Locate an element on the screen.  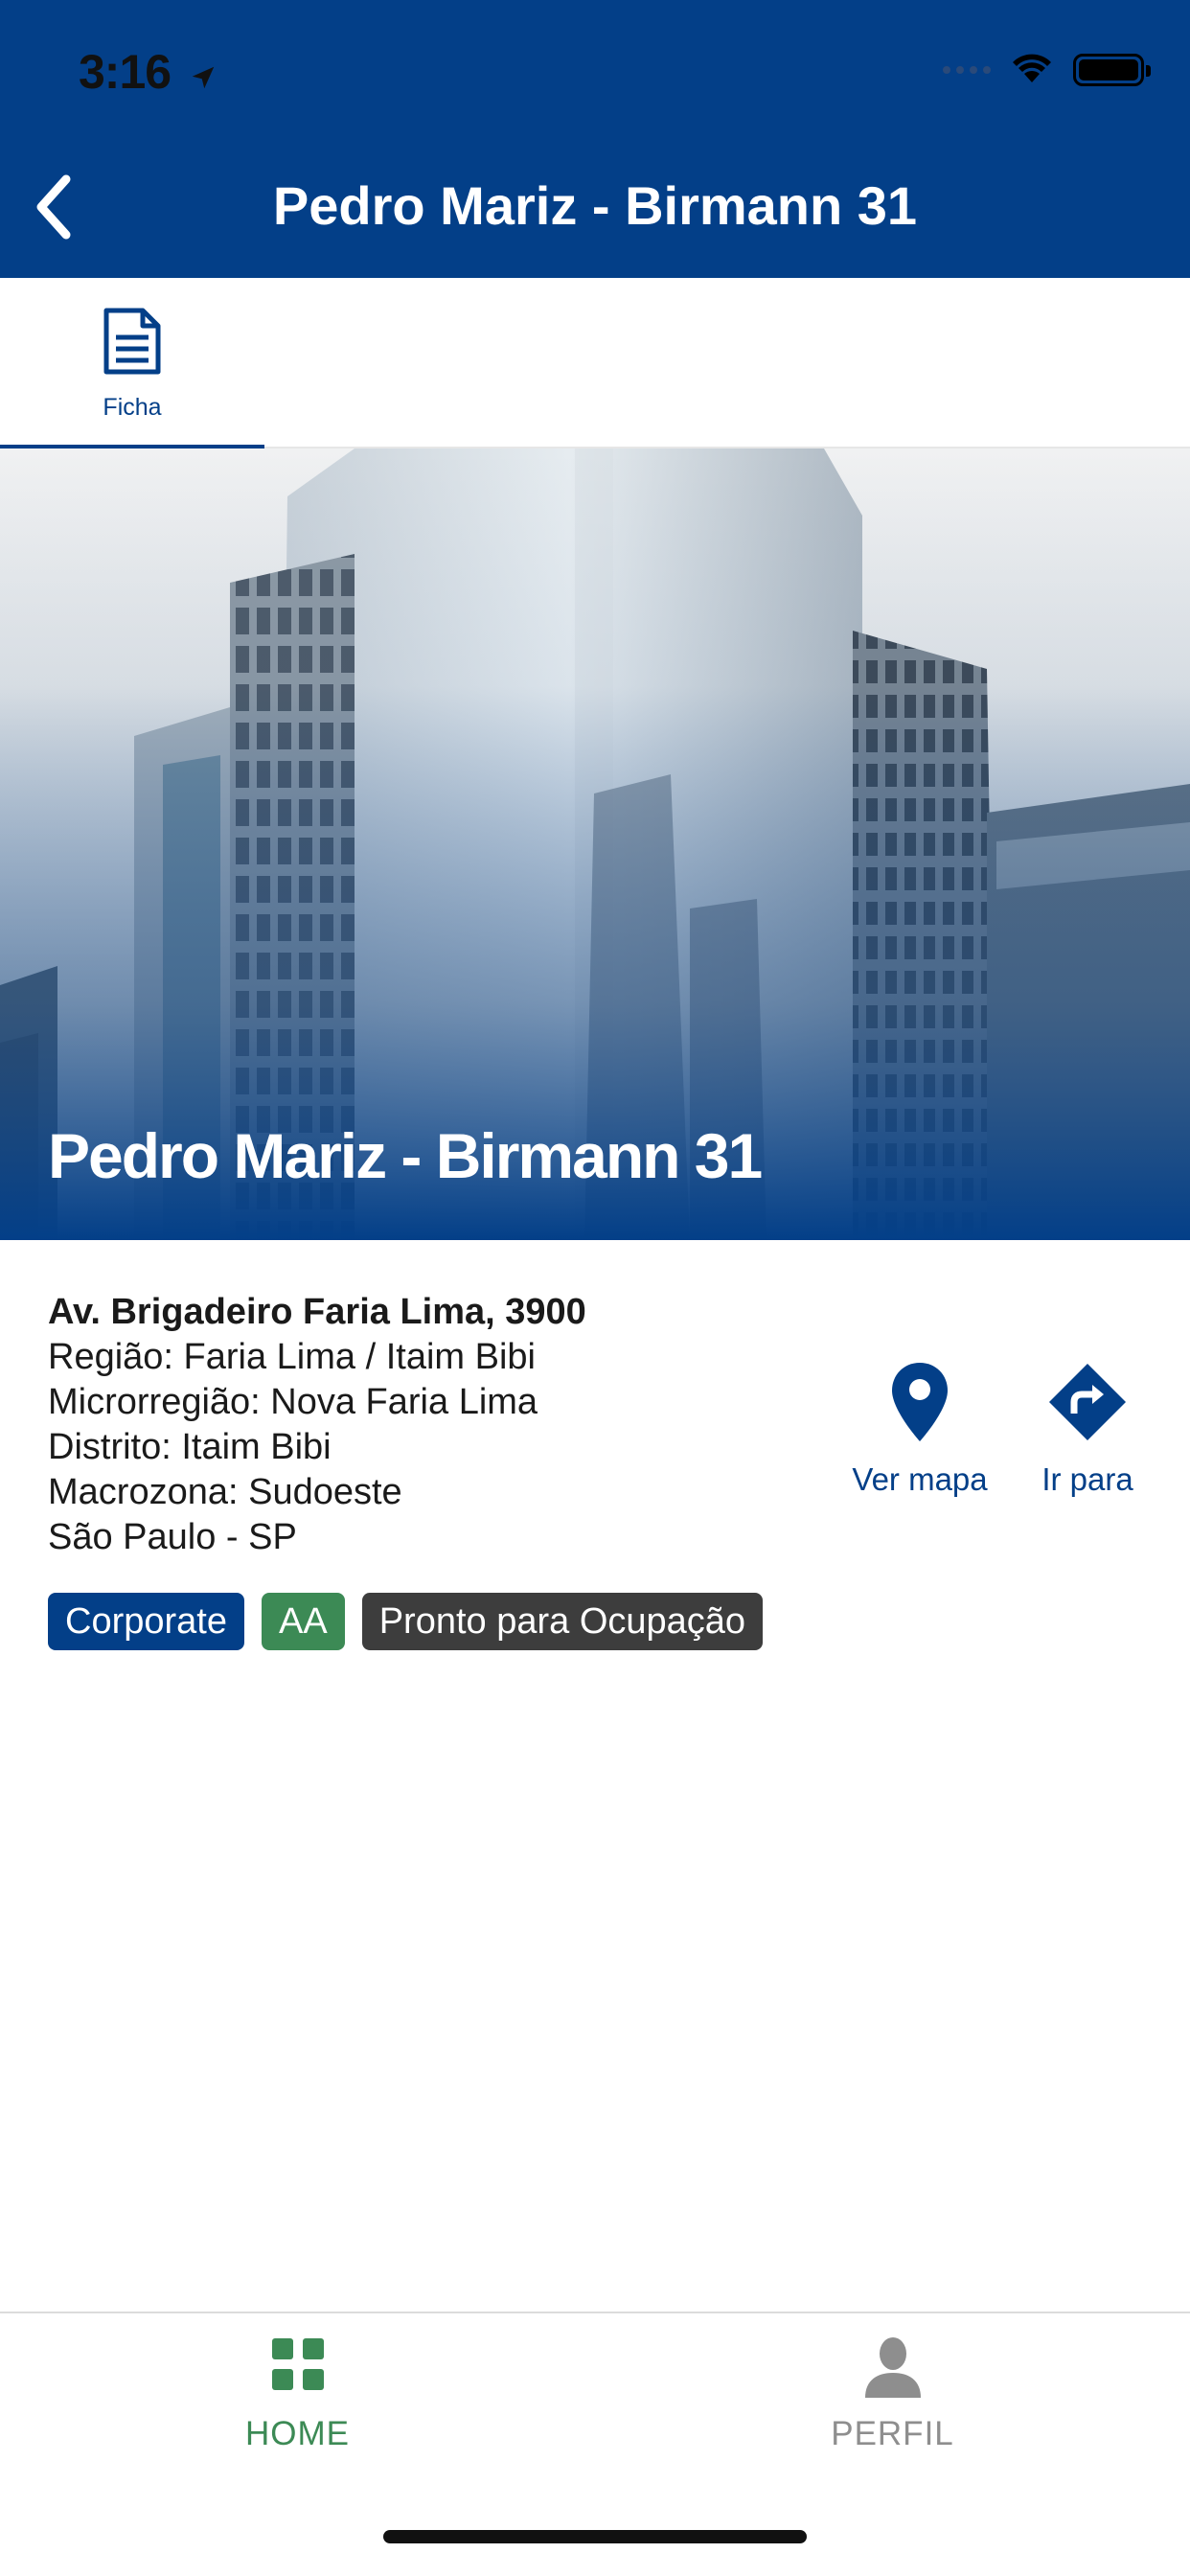
badge-status: Pronto para Ocupação is located at coordinates (562, 1621).